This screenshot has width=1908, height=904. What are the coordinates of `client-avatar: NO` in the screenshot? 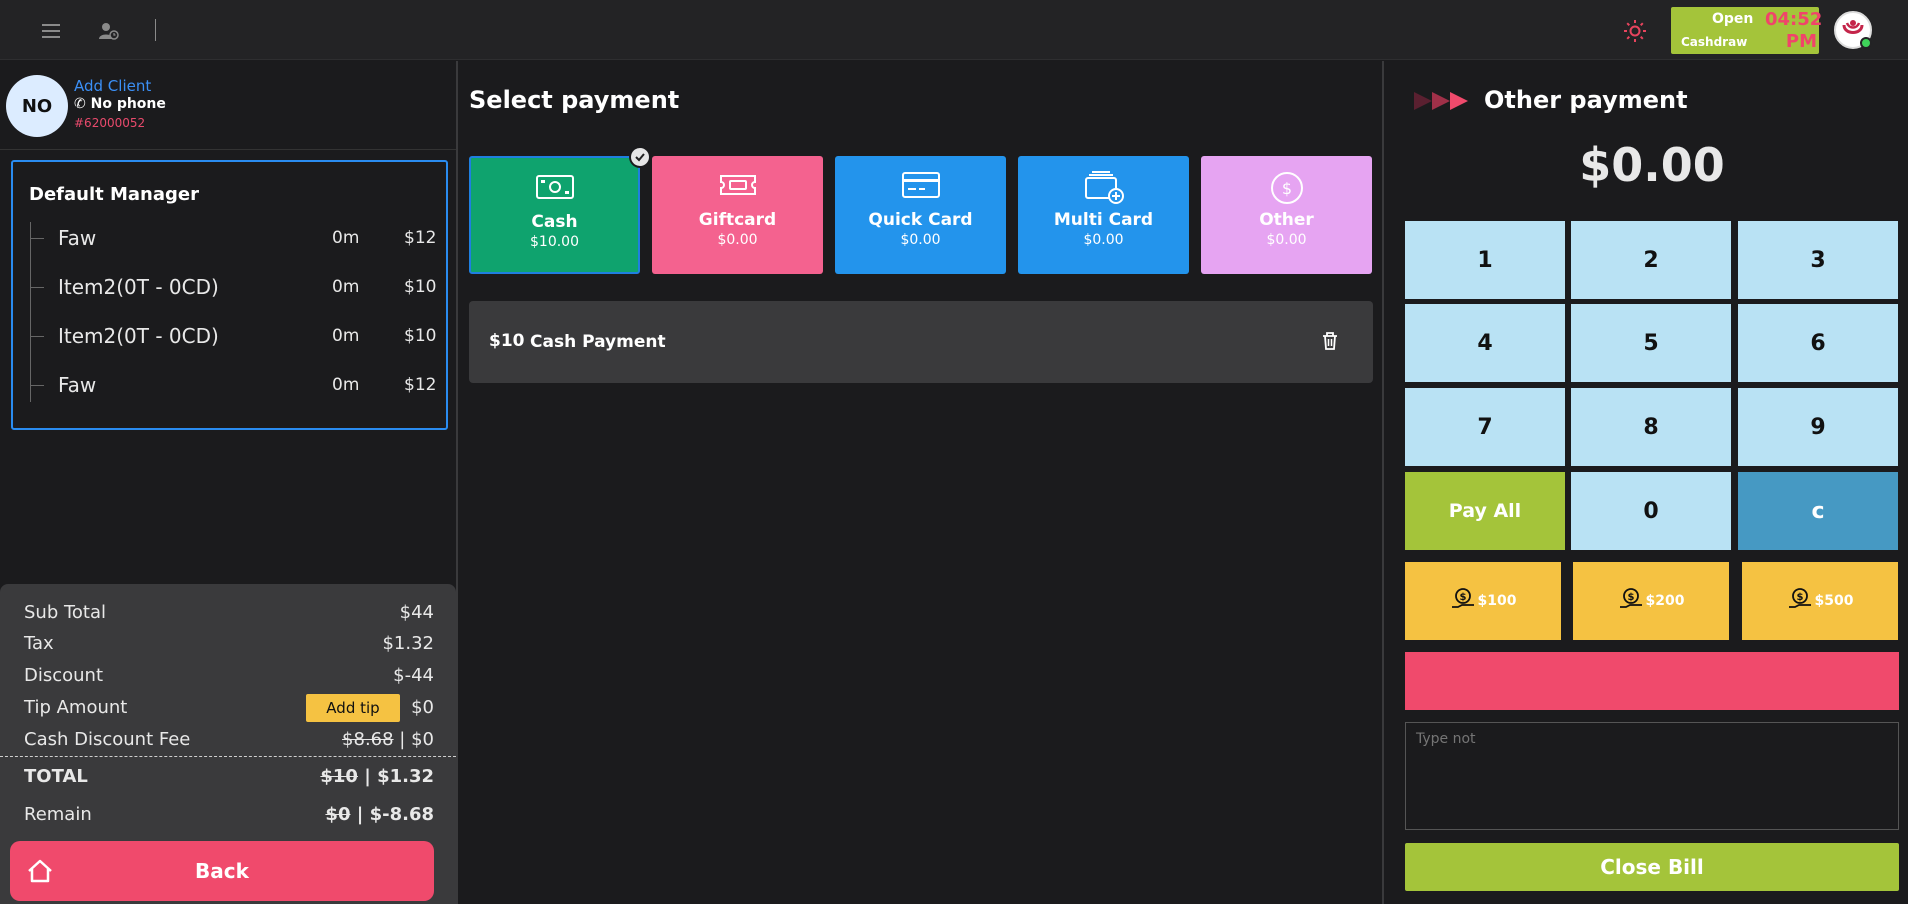 It's located at (37, 106).